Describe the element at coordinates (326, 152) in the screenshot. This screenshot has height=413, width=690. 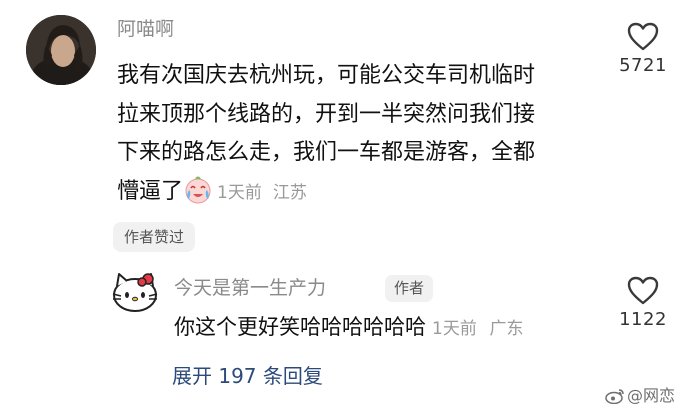
I see `comment-line: 下来的路怎么走，我们一车都是游客，全都` at that location.